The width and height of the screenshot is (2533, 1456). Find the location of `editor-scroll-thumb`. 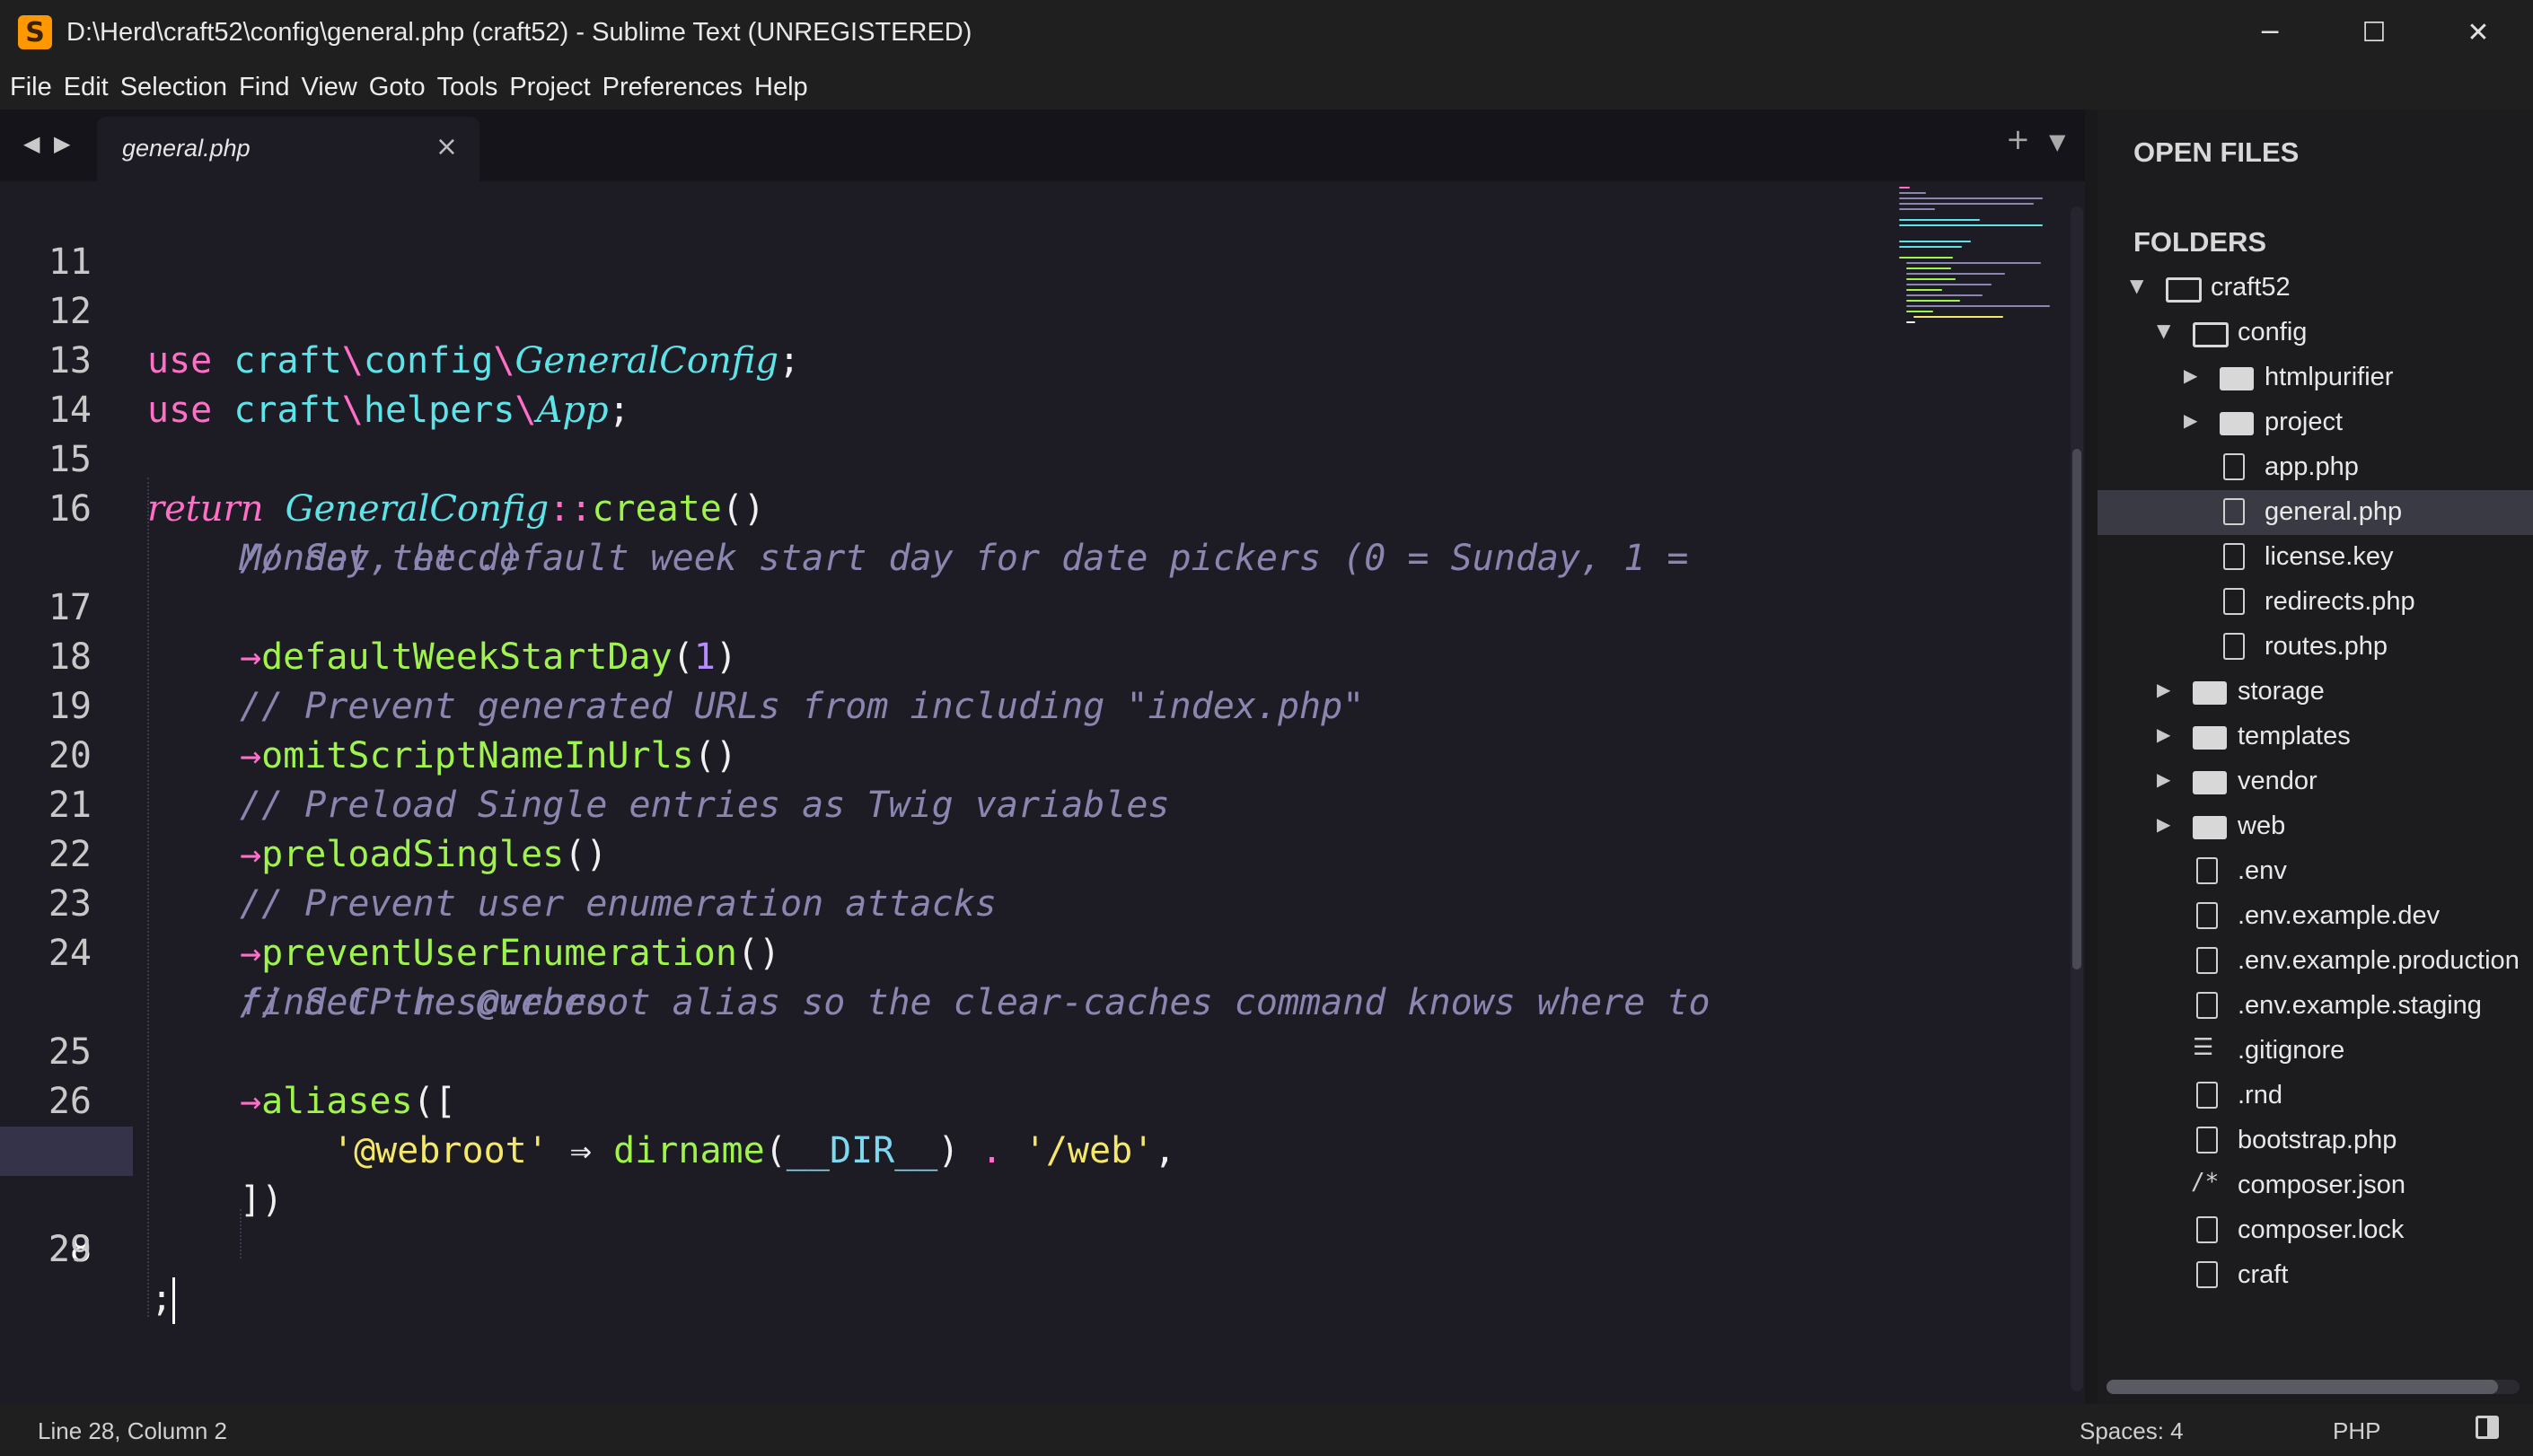

editor-scroll-thumb is located at coordinates (2076, 709).